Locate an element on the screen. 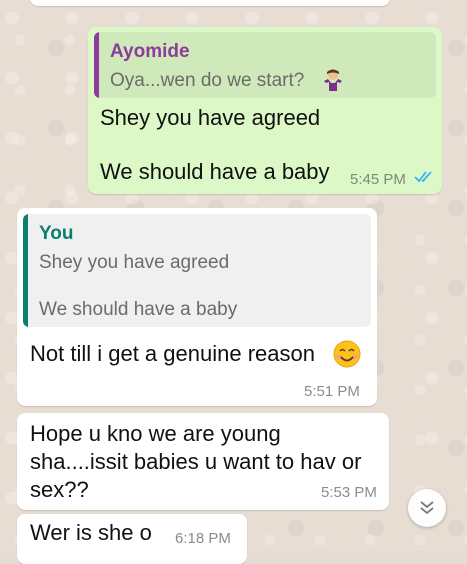  double-chevron-down-icon is located at coordinates (427, 508).